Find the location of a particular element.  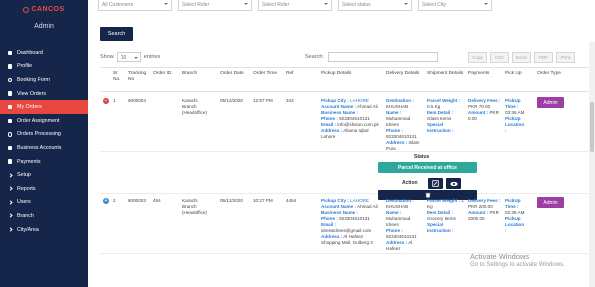

city-select-value: Select City is located at coordinates (434, 5).